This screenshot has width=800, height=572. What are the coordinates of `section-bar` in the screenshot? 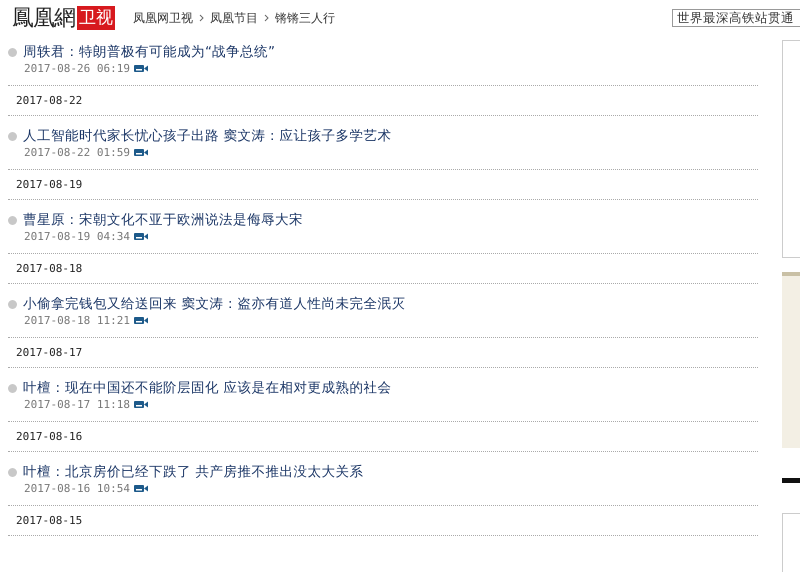 It's located at (791, 480).